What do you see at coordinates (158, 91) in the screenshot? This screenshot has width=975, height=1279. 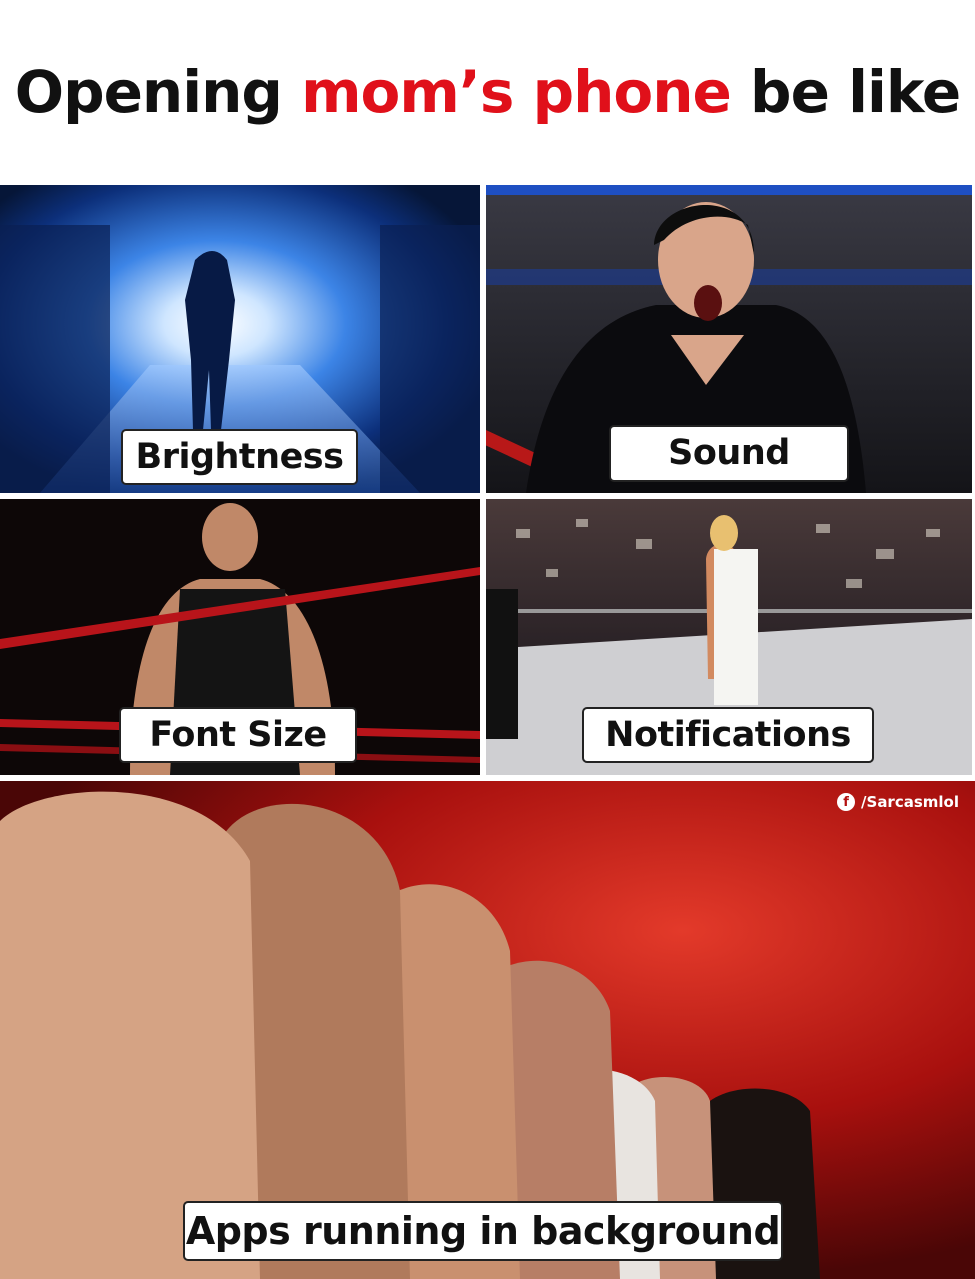 I see `title-part-1: Opening` at bounding box center [158, 91].